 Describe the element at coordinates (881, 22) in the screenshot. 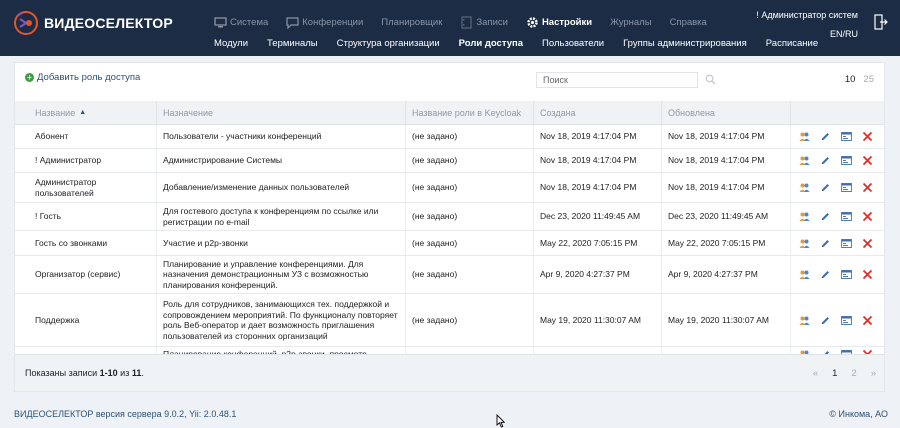

I see `logout-icon` at that location.